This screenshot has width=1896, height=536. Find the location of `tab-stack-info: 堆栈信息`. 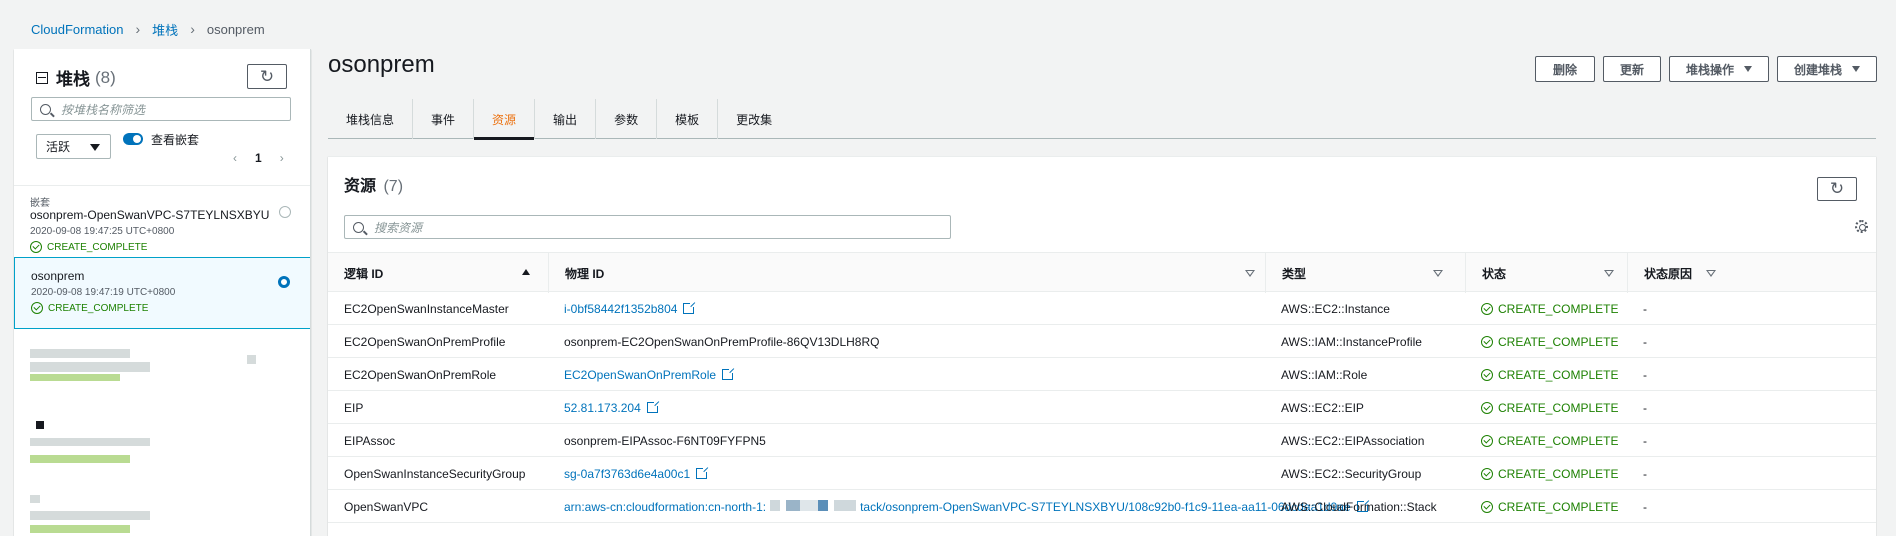

tab-stack-info: 堆栈信息 is located at coordinates (371, 119).